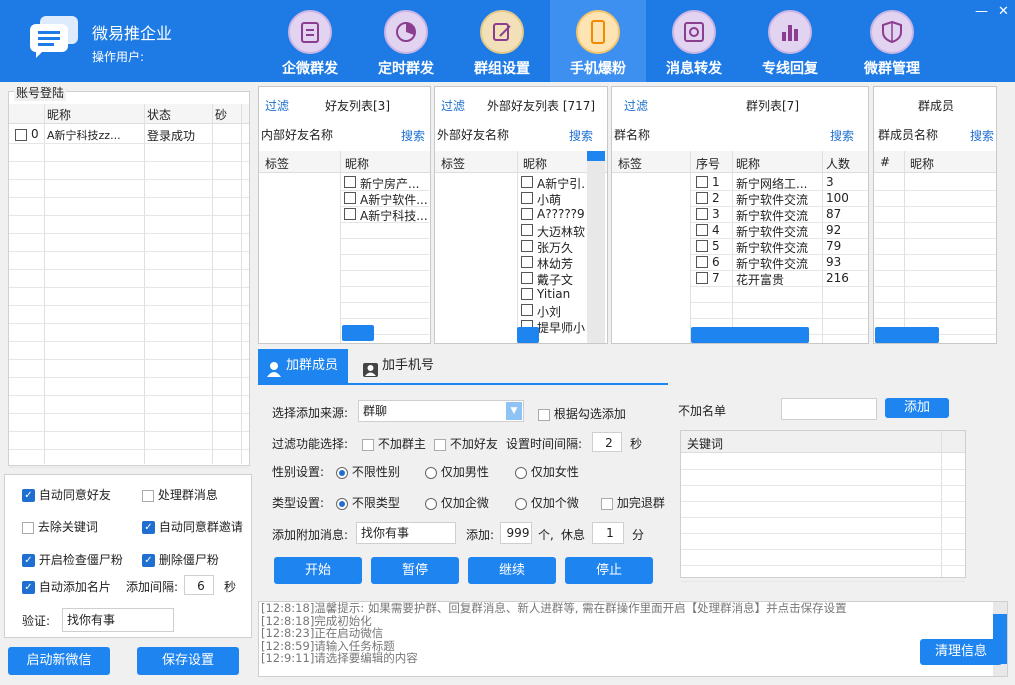 Image resolution: width=1015 pixels, height=685 pixels. What do you see at coordinates (607, 442) in the screenshot?
I see `interval-input: 2` at bounding box center [607, 442].